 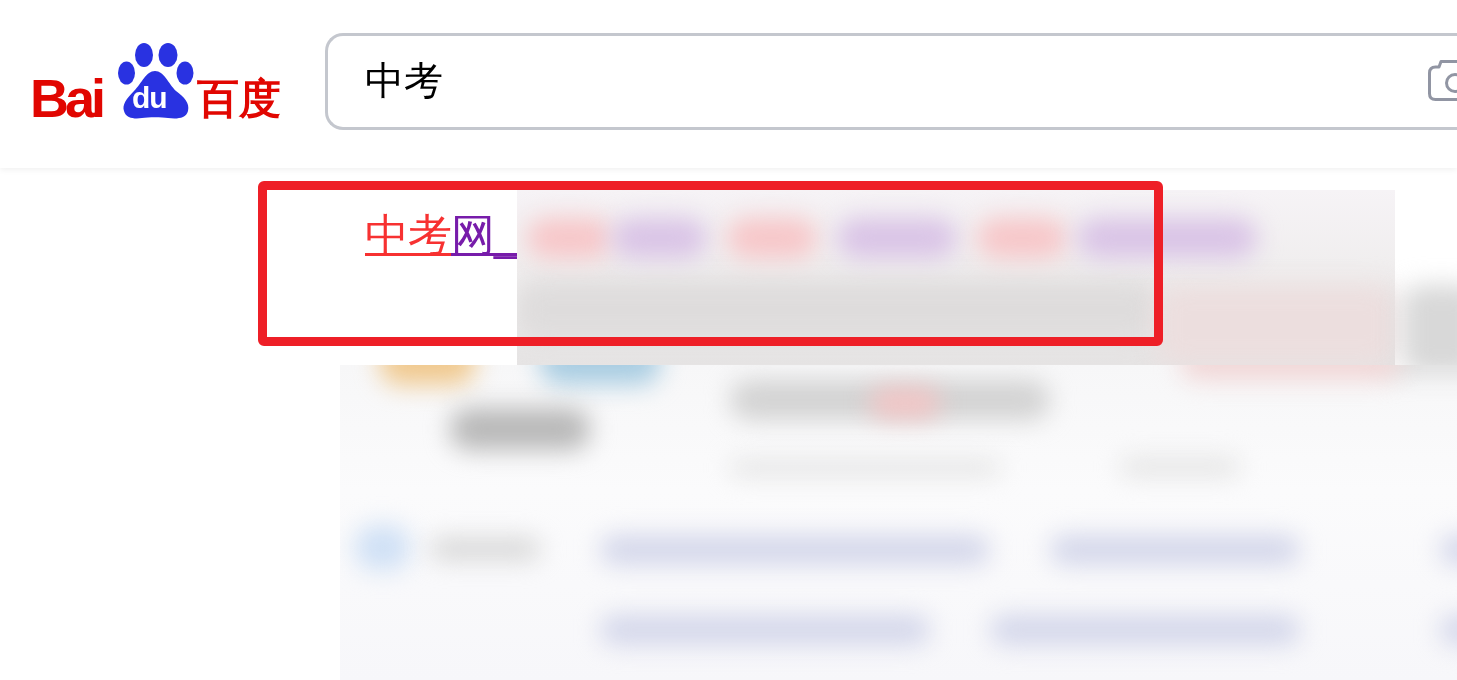 I want to click on search-field: 中考, so click(x=891, y=81).